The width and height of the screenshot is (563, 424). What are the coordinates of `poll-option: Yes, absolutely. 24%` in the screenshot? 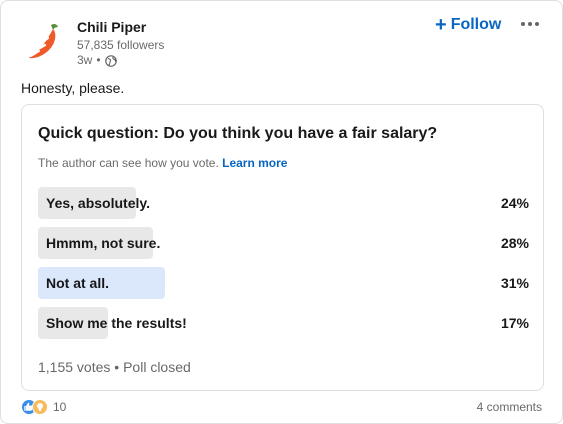 It's located at (283, 203).